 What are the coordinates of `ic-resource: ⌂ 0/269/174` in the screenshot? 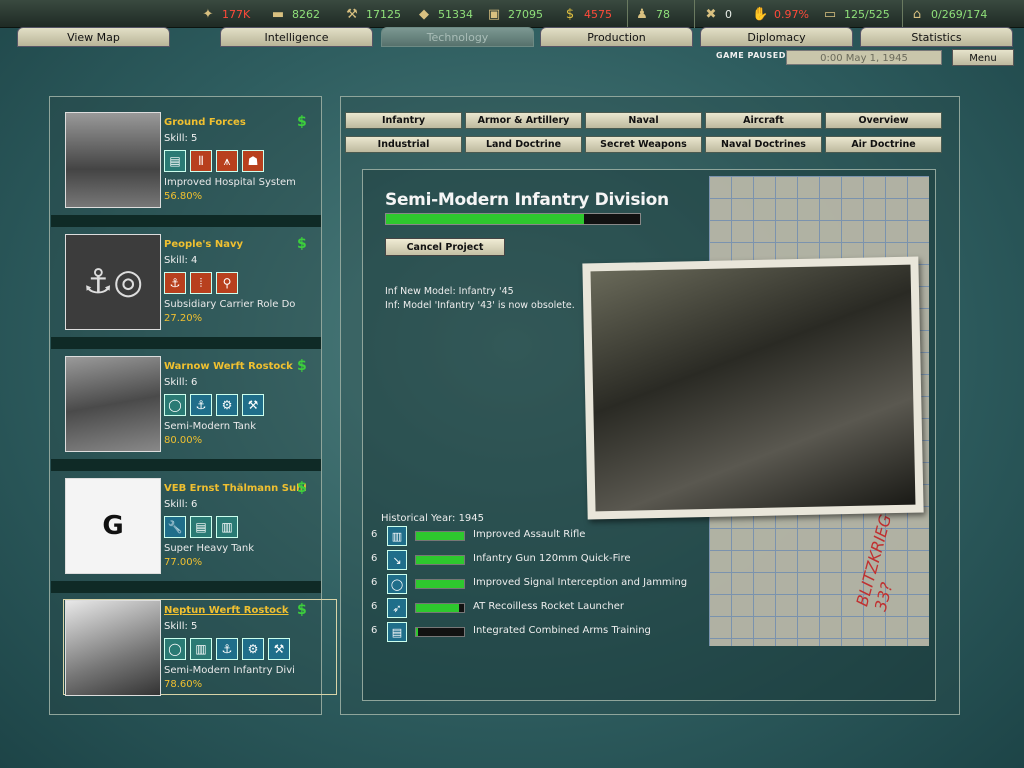 It's located at (944, 14).